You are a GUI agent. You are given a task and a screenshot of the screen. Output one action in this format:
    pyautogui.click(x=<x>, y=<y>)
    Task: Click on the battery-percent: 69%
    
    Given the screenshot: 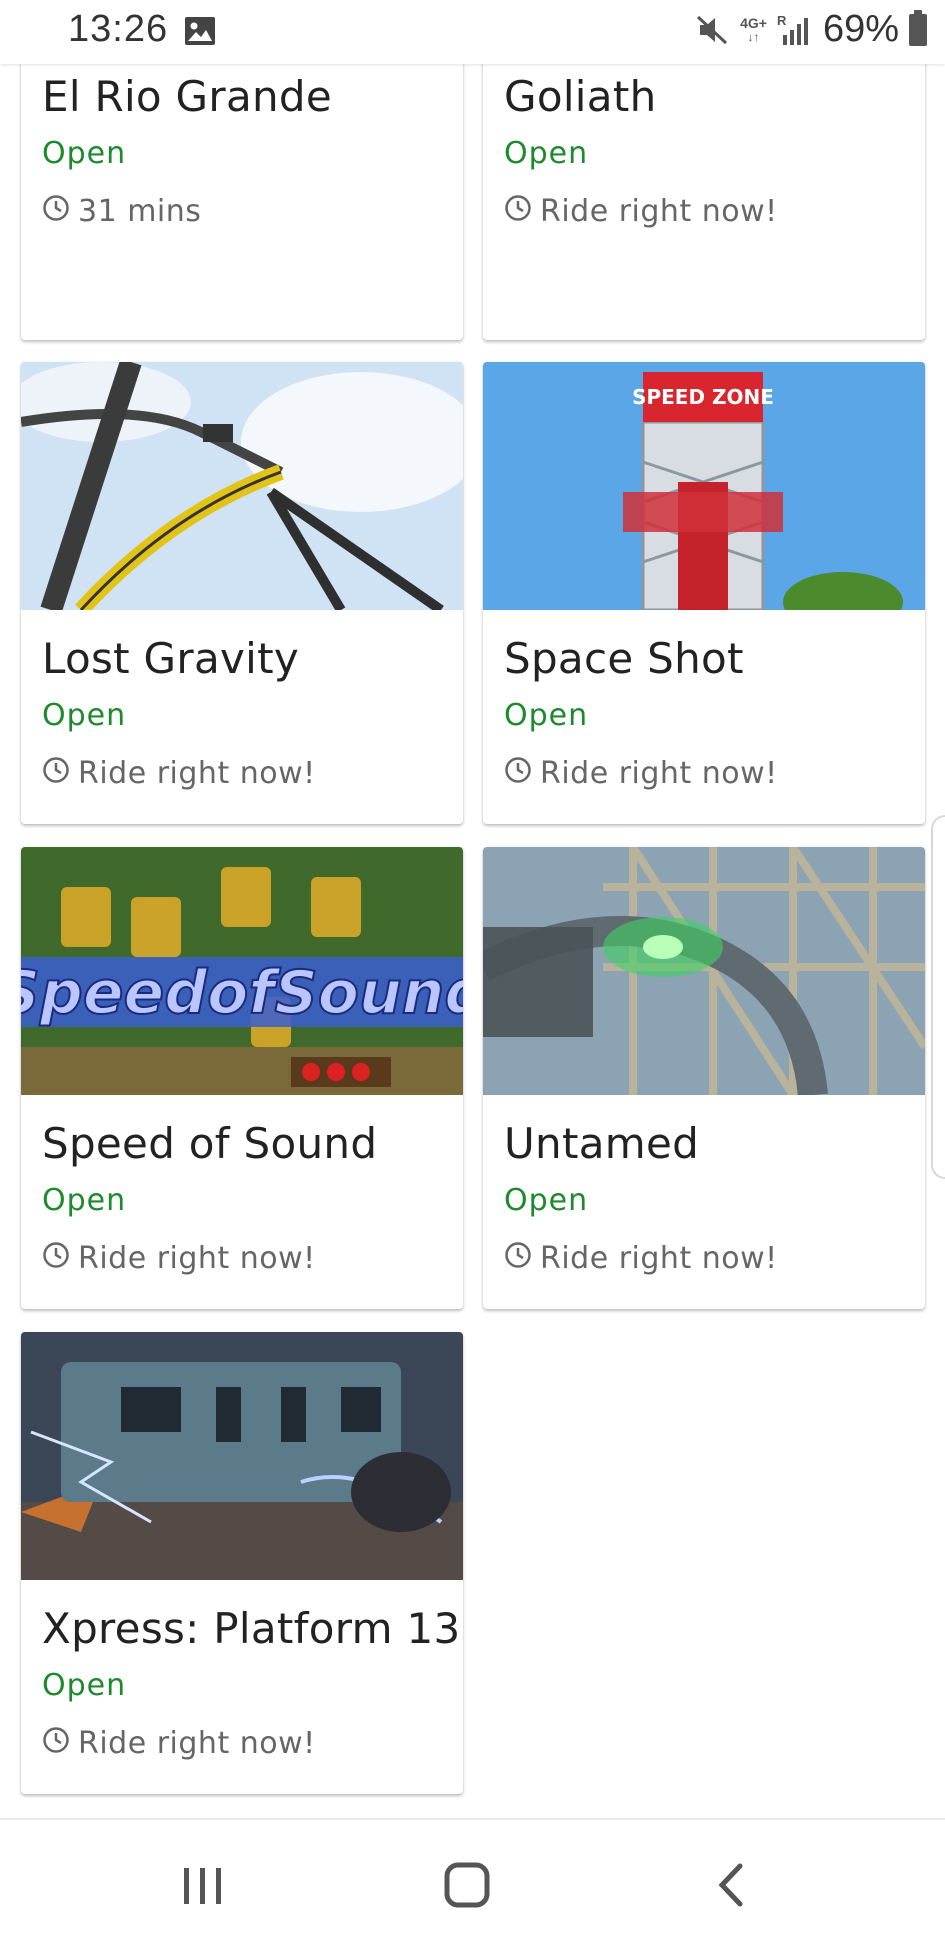 What is the action you would take?
    pyautogui.click(x=860, y=29)
    